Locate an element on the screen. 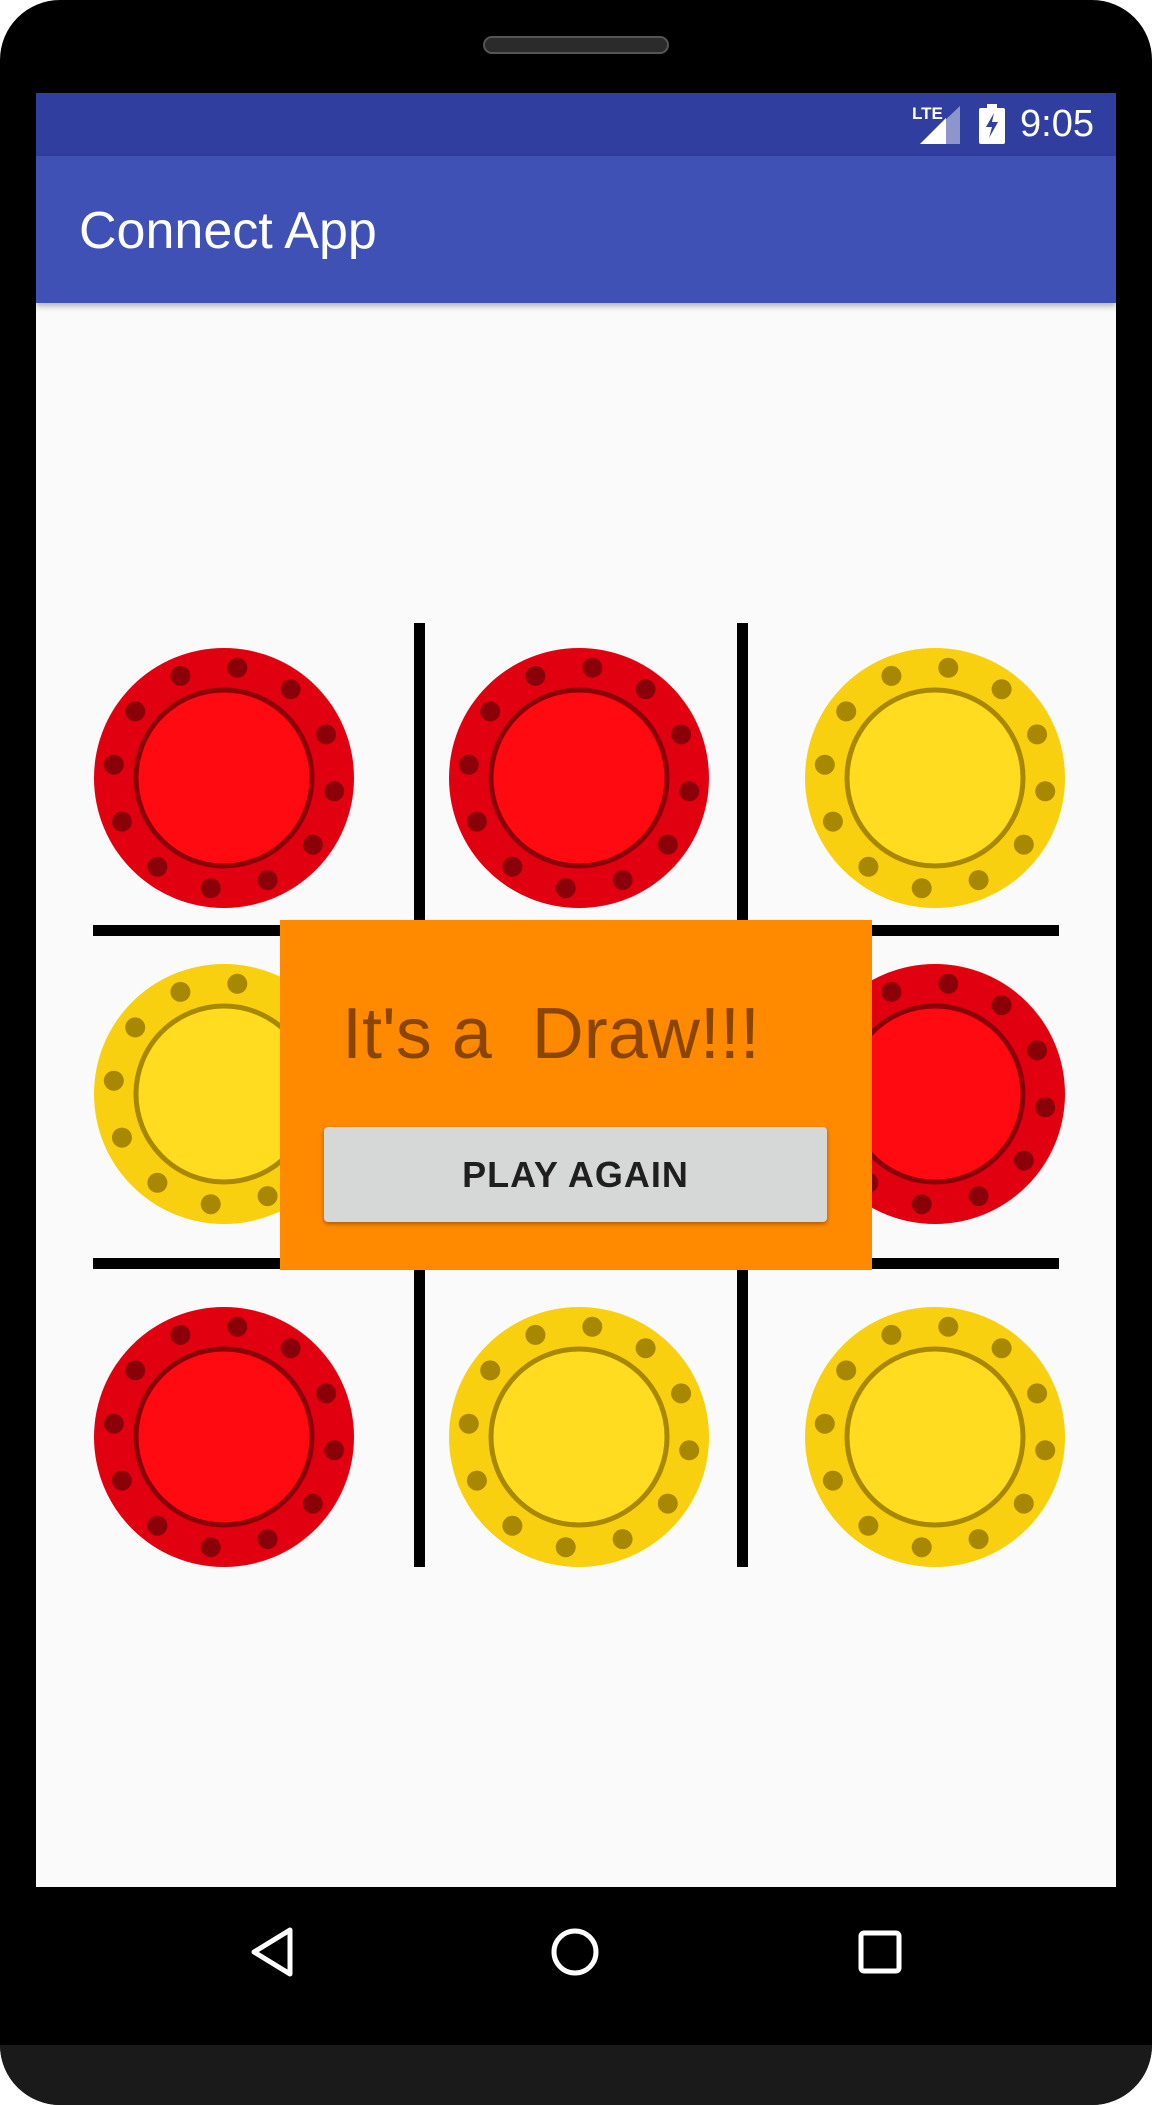 The image size is (1152, 2105). play-again-button: PLAY AGAIN is located at coordinates (575, 1174).